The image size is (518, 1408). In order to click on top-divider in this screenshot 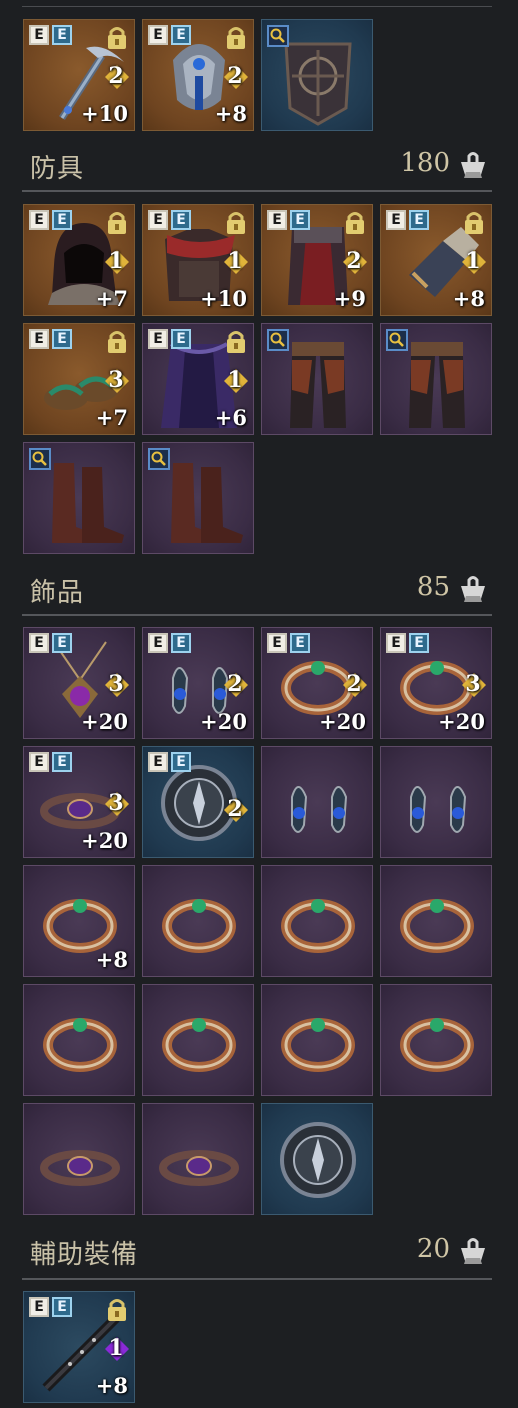, I will do `click(257, 6)`.